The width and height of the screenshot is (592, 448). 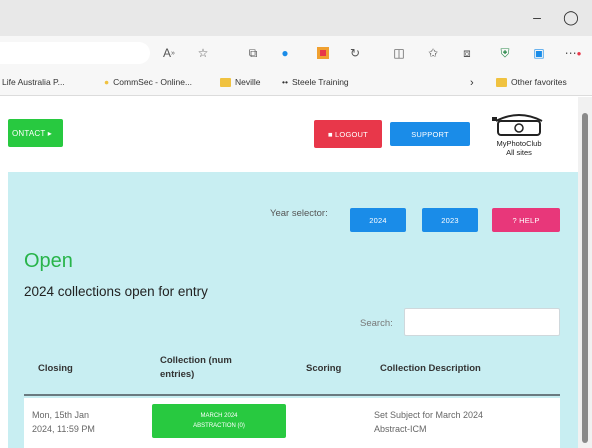 What do you see at coordinates (169, 53) in the screenshot?
I see `read-aloud-icon: A»` at bounding box center [169, 53].